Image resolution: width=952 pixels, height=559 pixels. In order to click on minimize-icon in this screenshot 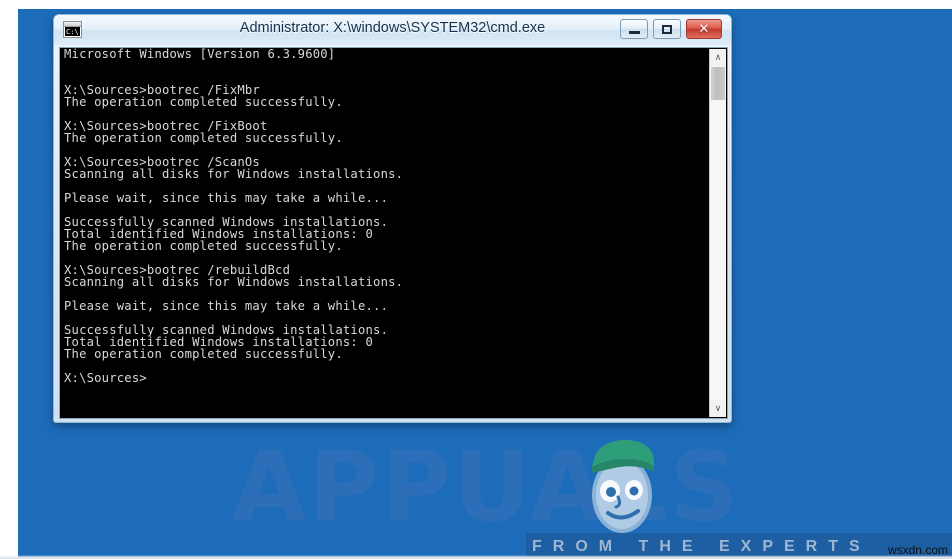, I will do `click(634, 29)`.